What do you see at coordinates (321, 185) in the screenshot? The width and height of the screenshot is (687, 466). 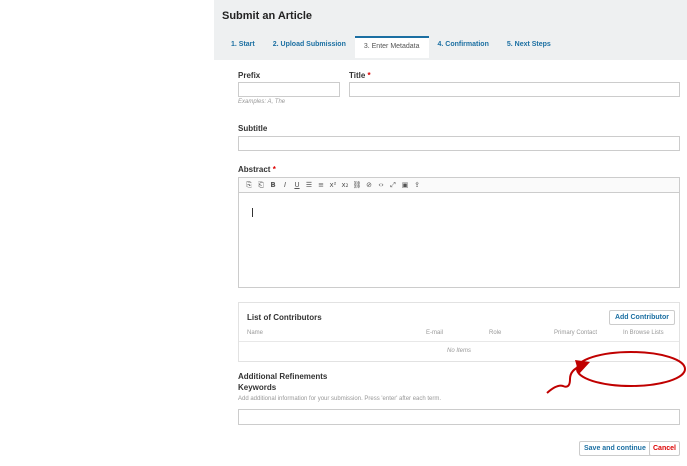 I see `numbered-list-icon: ≡` at bounding box center [321, 185].